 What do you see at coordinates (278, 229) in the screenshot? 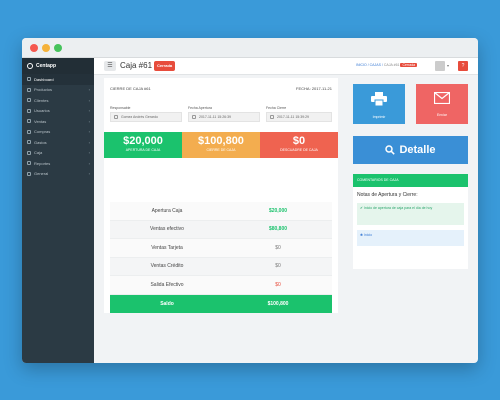
I see `row-value: $80,800` at bounding box center [278, 229].